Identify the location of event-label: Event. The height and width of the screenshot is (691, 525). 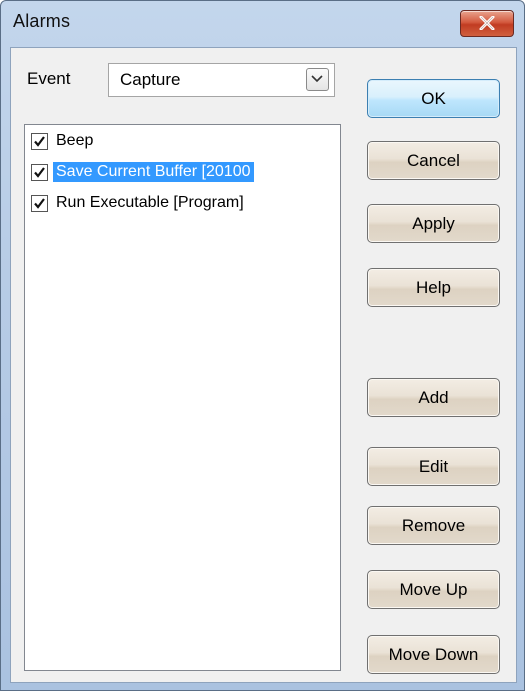
(49, 78).